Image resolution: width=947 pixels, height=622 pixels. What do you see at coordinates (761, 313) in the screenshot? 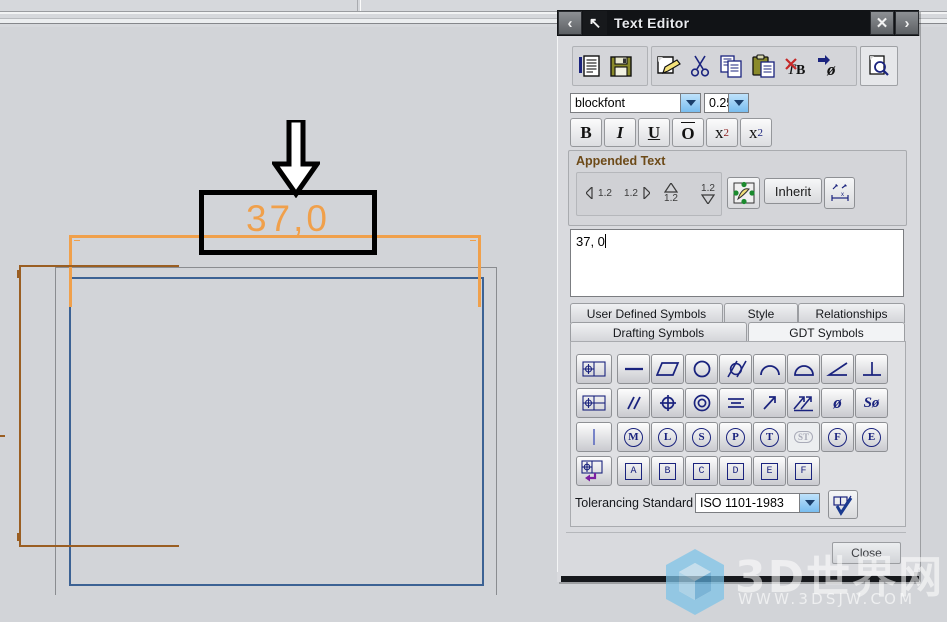
I see `tab-style: Style` at bounding box center [761, 313].